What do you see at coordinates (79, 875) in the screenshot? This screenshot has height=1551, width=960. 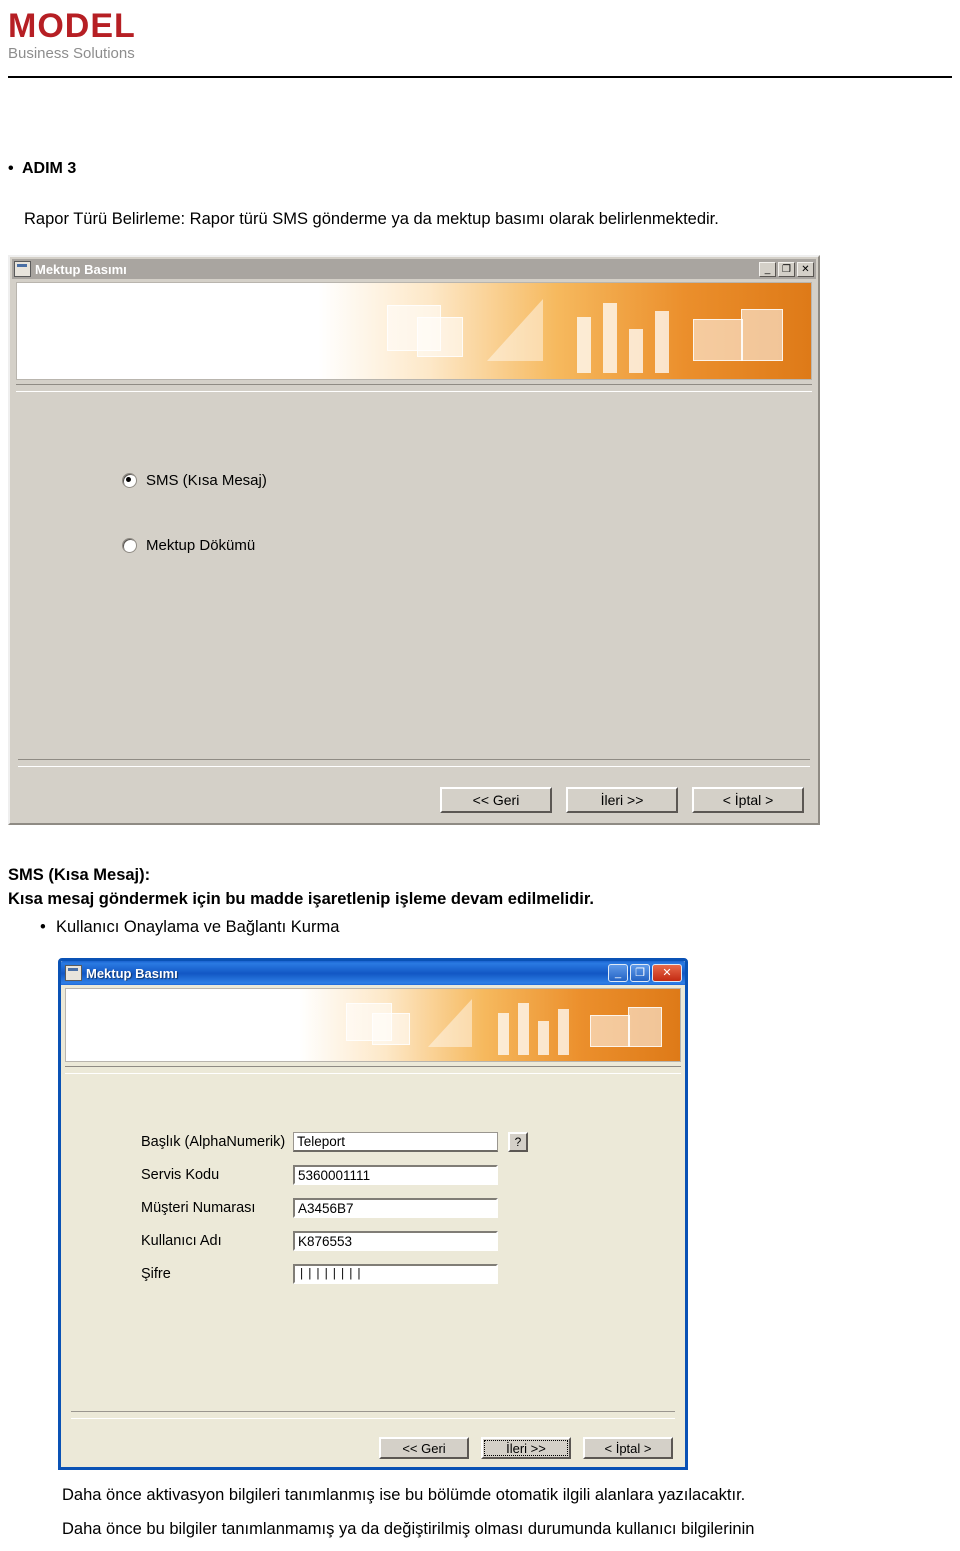 I see `sms-heading: SMS (Kısa Mesaj):` at bounding box center [79, 875].